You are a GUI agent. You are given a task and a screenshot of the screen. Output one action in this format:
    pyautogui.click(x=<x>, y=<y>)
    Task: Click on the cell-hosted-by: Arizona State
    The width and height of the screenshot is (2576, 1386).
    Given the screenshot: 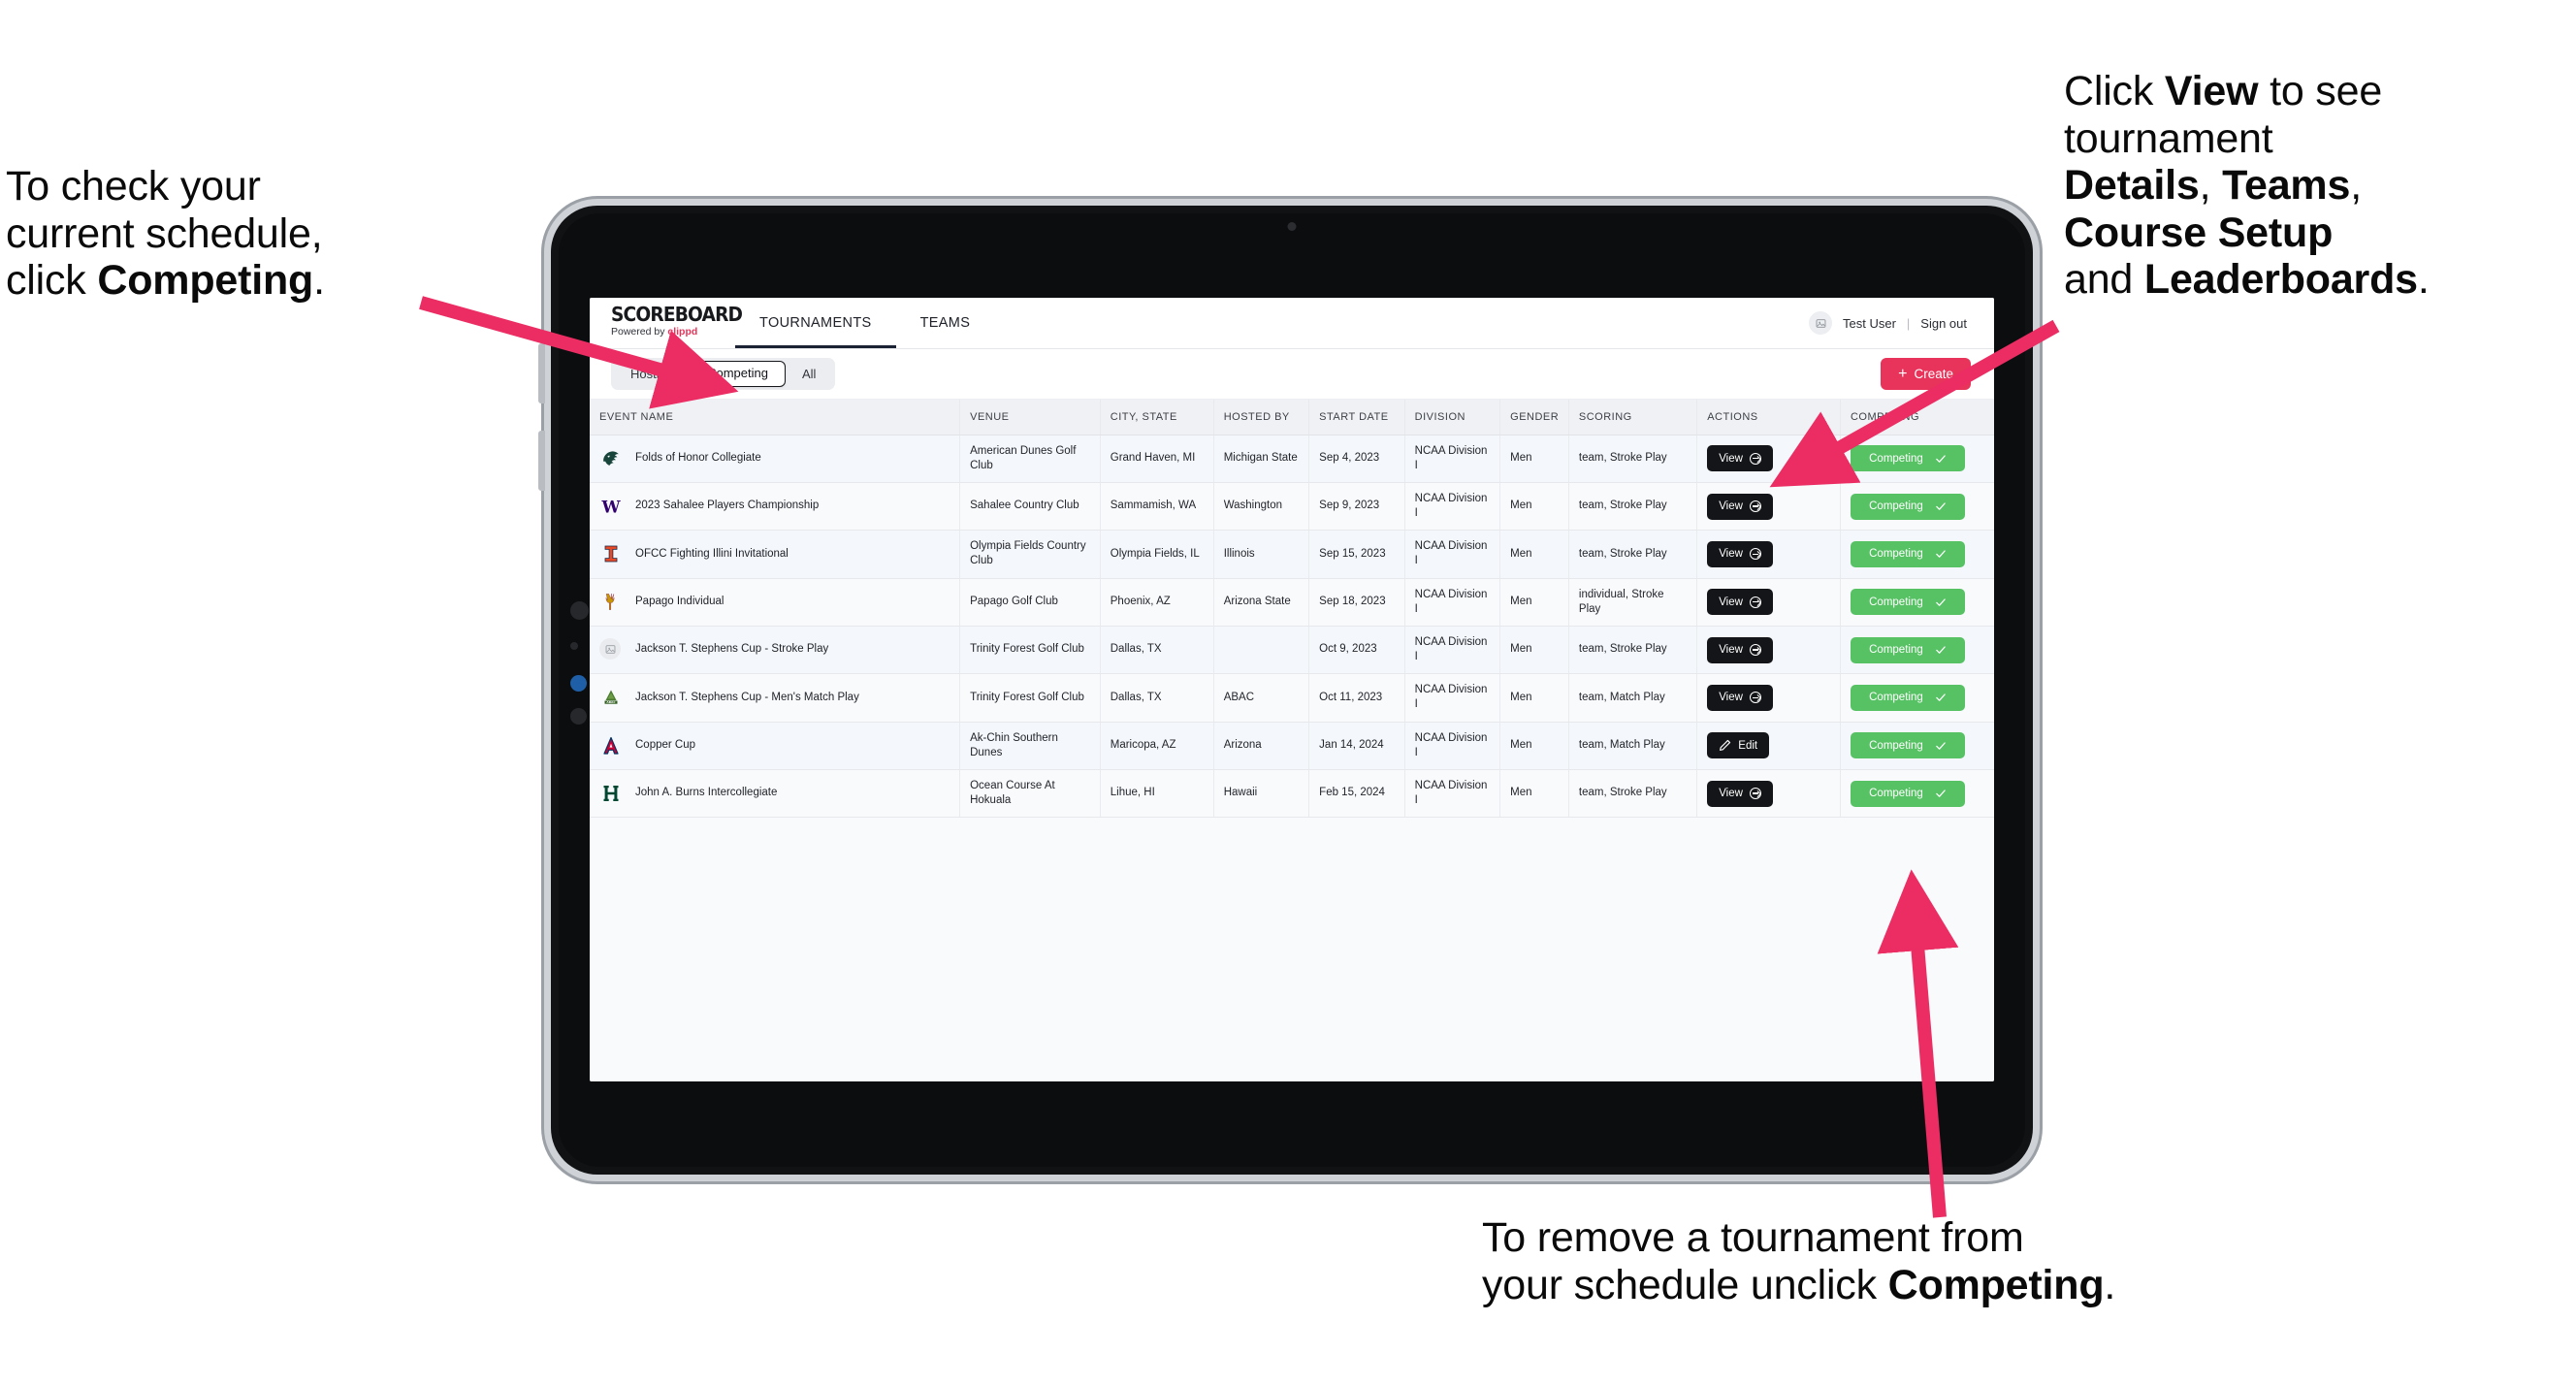 What is the action you would take?
    pyautogui.click(x=1261, y=602)
    